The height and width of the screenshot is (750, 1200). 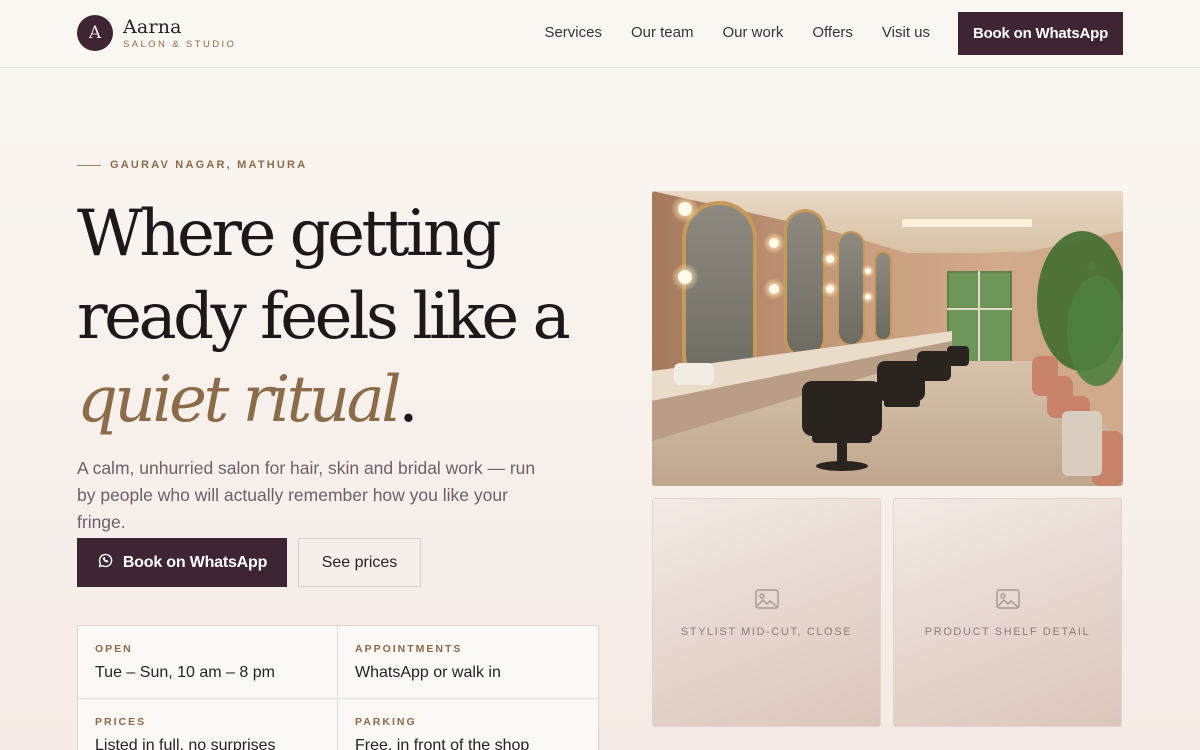 What do you see at coordinates (573, 33) in the screenshot?
I see `nav-services: Services` at bounding box center [573, 33].